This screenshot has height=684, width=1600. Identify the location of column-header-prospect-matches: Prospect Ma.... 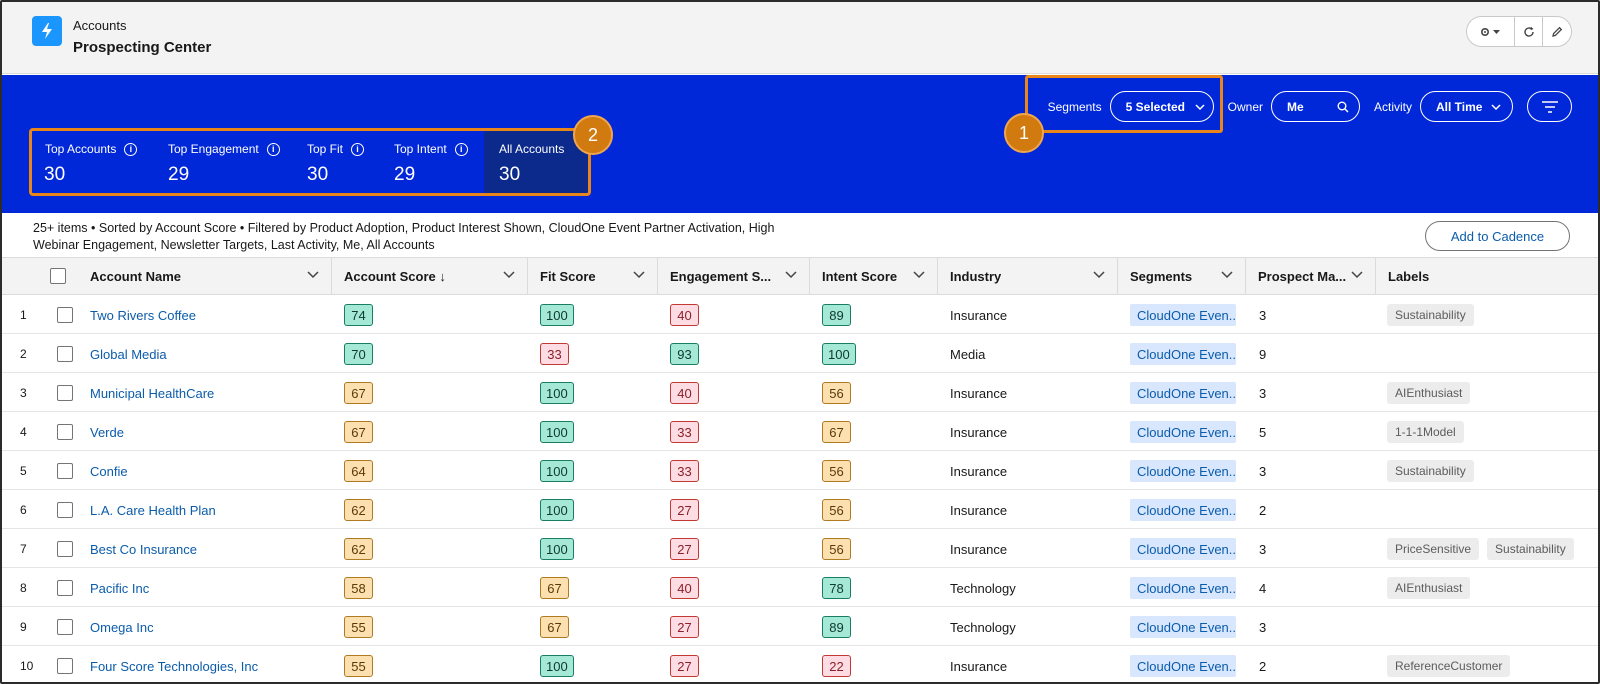
(1311, 276).